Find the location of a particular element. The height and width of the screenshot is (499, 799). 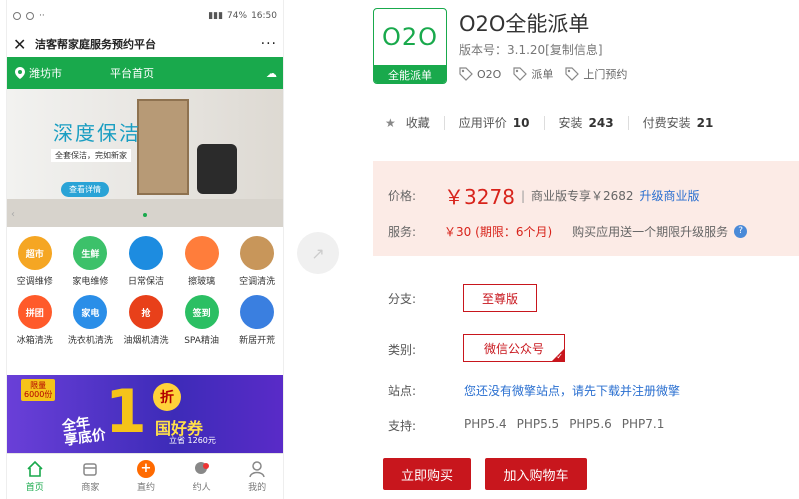

banner-headline: 深度保洁 is located at coordinates (97, 133).